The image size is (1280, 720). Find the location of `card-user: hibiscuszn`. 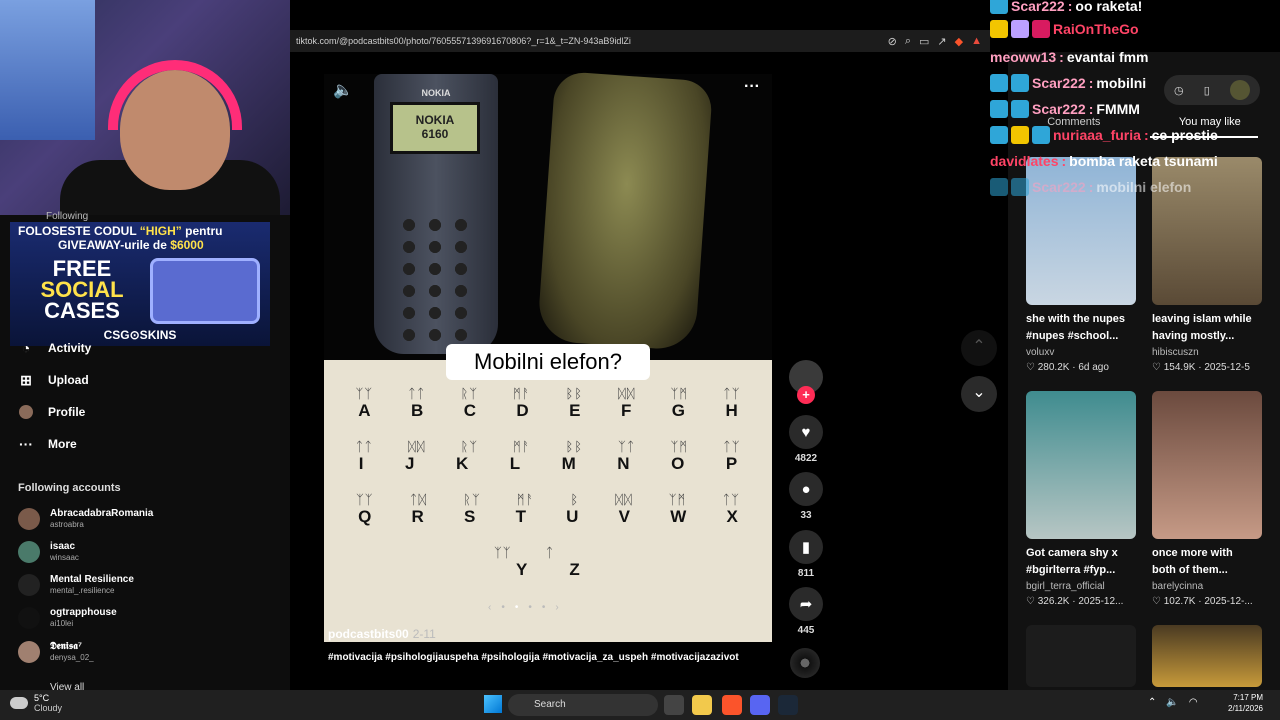

card-user: hibiscuszn is located at coordinates (1207, 352).